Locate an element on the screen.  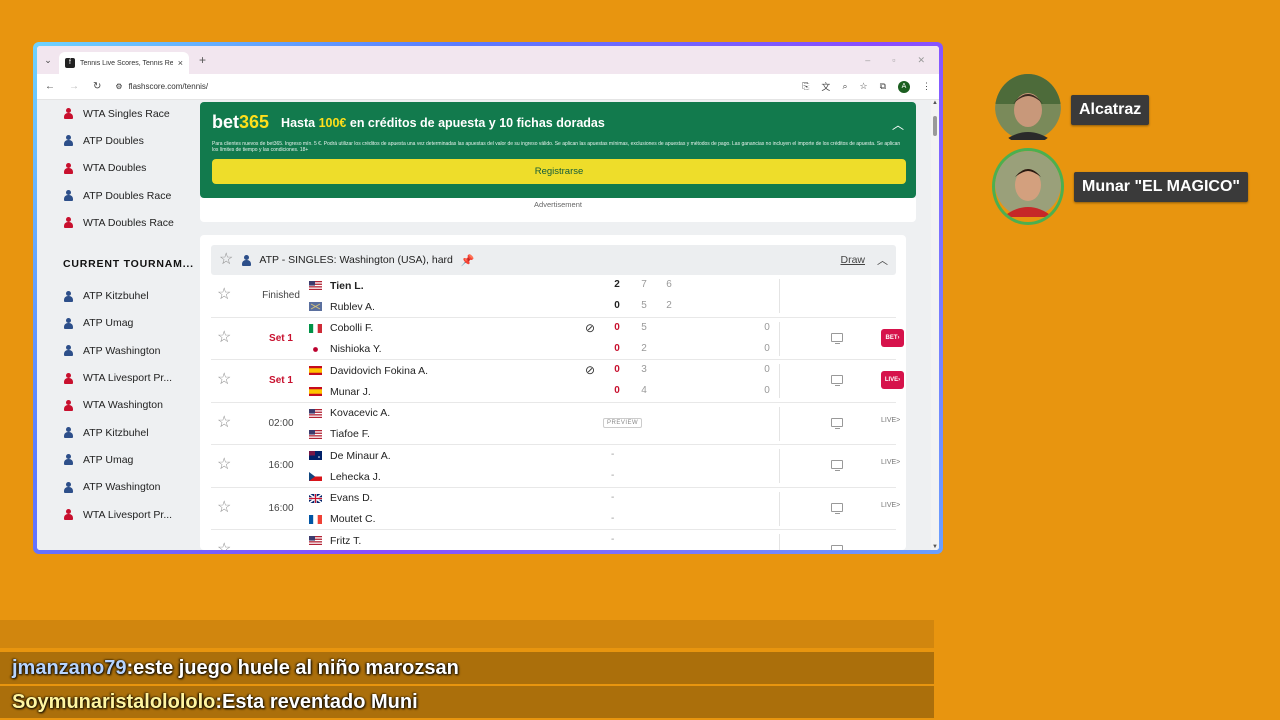
collapse-league-icon: ︿ is located at coordinates (882, 260).